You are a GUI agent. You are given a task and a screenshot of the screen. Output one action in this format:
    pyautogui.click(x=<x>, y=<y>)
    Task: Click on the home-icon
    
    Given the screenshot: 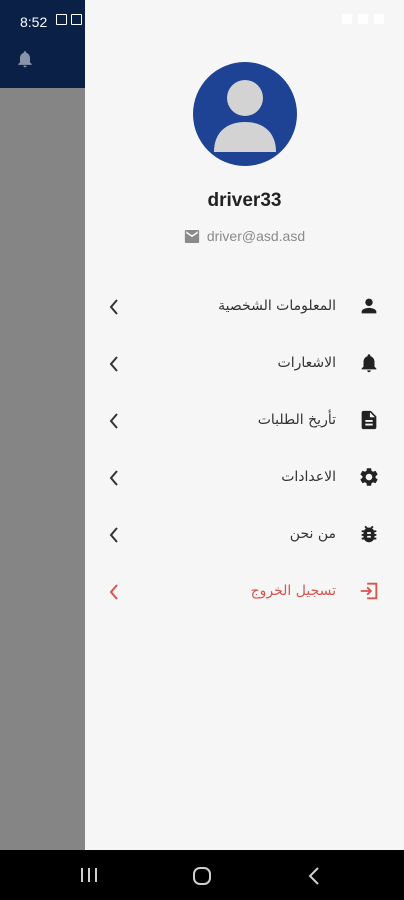 What is the action you would take?
    pyautogui.click(x=202, y=876)
    